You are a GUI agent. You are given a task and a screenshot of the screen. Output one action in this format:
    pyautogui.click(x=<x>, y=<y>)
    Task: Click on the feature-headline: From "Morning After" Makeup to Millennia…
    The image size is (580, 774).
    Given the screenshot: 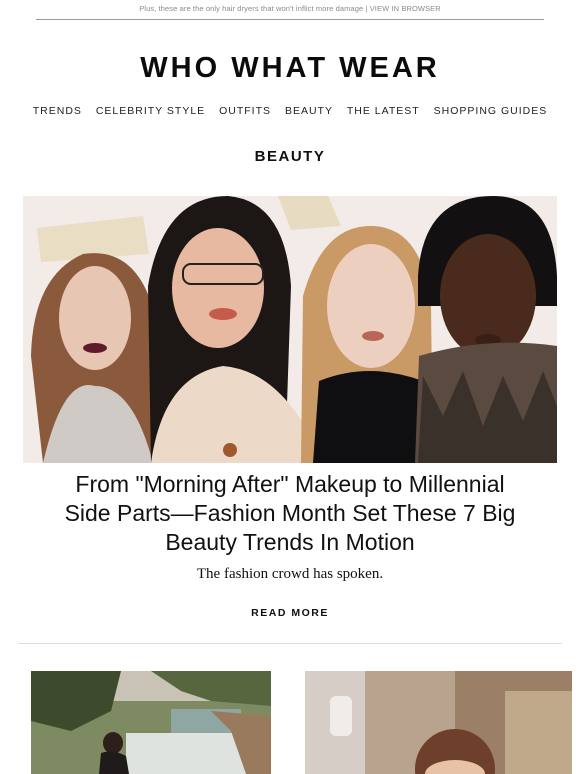 What is the action you would take?
    pyautogui.click(x=290, y=513)
    